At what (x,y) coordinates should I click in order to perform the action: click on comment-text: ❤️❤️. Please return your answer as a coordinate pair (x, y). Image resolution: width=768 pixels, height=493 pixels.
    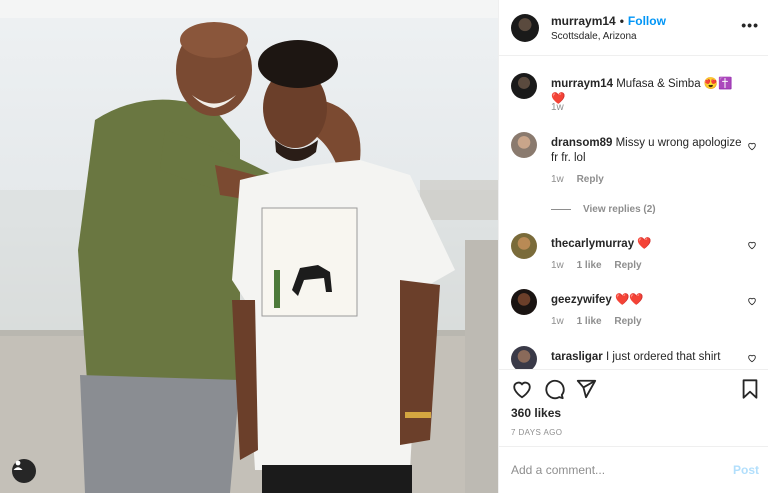
    Looking at the image, I should click on (629, 300).